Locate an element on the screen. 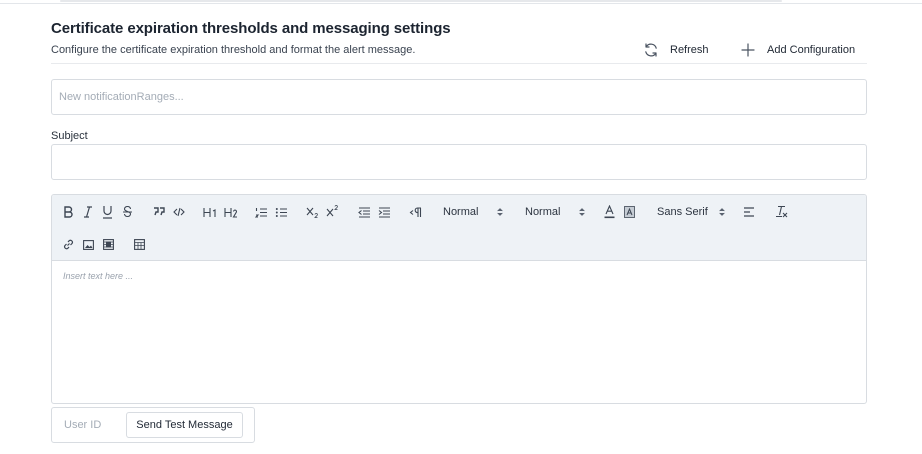 Image resolution: width=922 pixels, height=454 pixels. send-test-message-button: Send Test Message is located at coordinates (184, 425).